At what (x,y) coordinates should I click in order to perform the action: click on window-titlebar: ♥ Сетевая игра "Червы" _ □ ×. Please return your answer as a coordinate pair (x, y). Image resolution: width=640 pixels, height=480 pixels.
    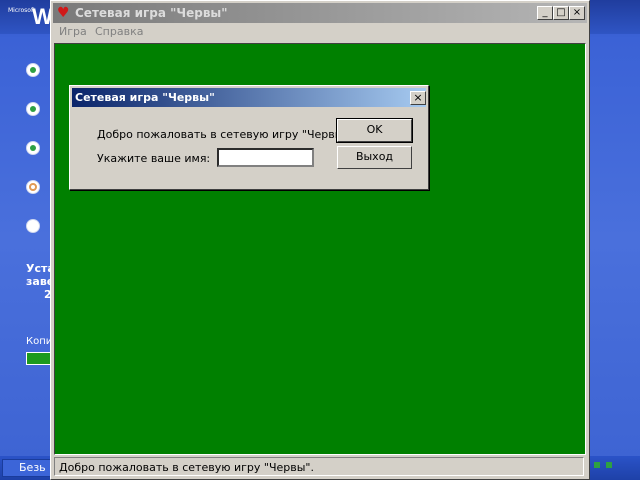
    Looking at the image, I should click on (320, 13).